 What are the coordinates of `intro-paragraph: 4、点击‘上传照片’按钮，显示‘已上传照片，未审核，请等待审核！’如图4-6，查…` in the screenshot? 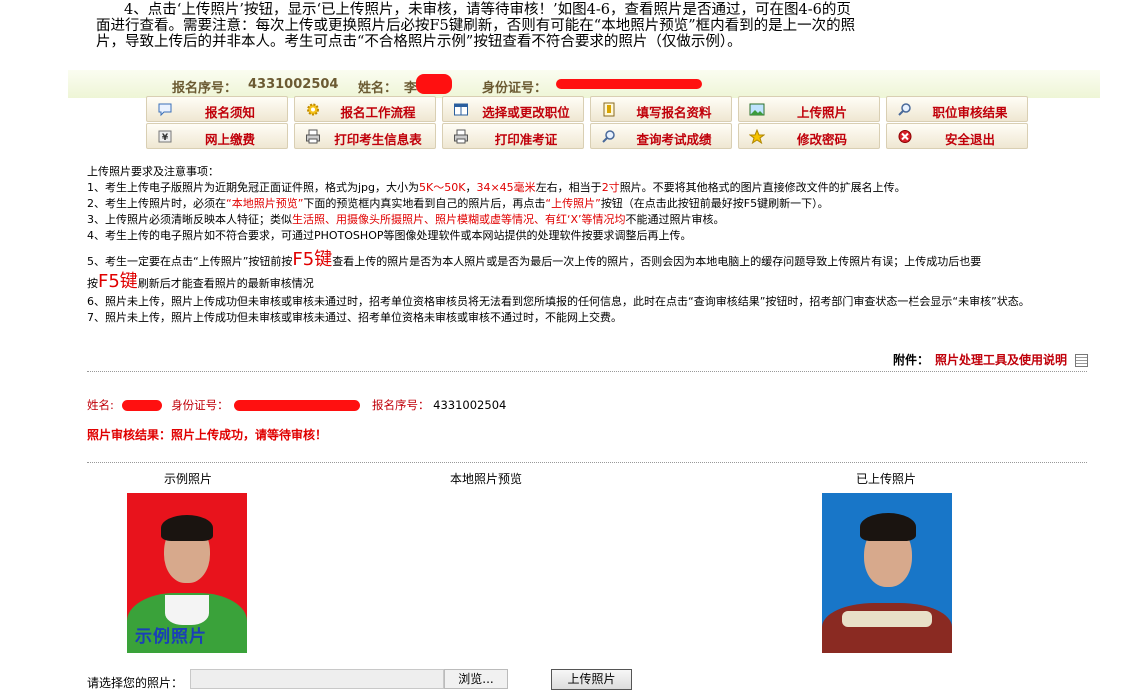 It's located at (546, 26).